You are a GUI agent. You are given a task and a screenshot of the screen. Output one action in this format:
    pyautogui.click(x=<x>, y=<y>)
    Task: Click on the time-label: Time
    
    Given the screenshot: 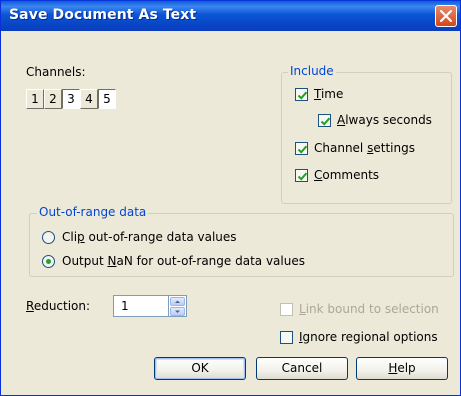 What is the action you would take?
    pyautogui.click(x=329, y=94)
    